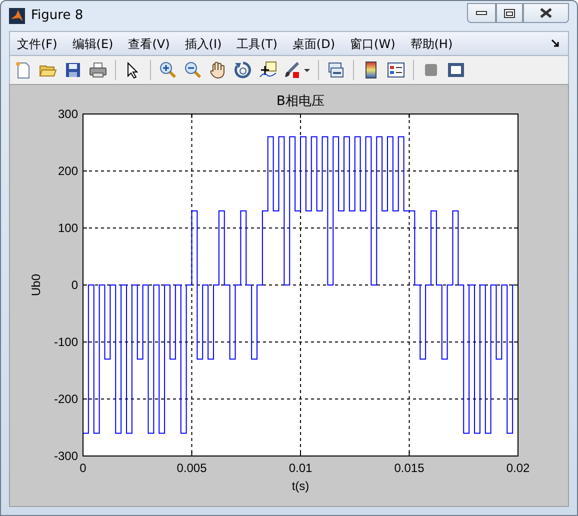 The image size is (578, 516). What do you see at coordinates (66, 456) in the screenshot?
I see `tick-label: -300` at bounding box center [66, 456].